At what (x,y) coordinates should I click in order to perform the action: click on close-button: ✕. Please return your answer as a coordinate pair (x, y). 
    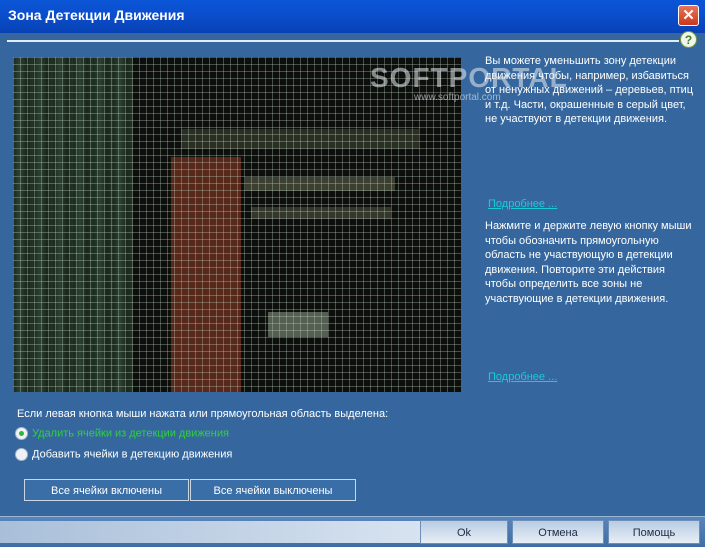
    Looking at the image, I should click on (688, 15).